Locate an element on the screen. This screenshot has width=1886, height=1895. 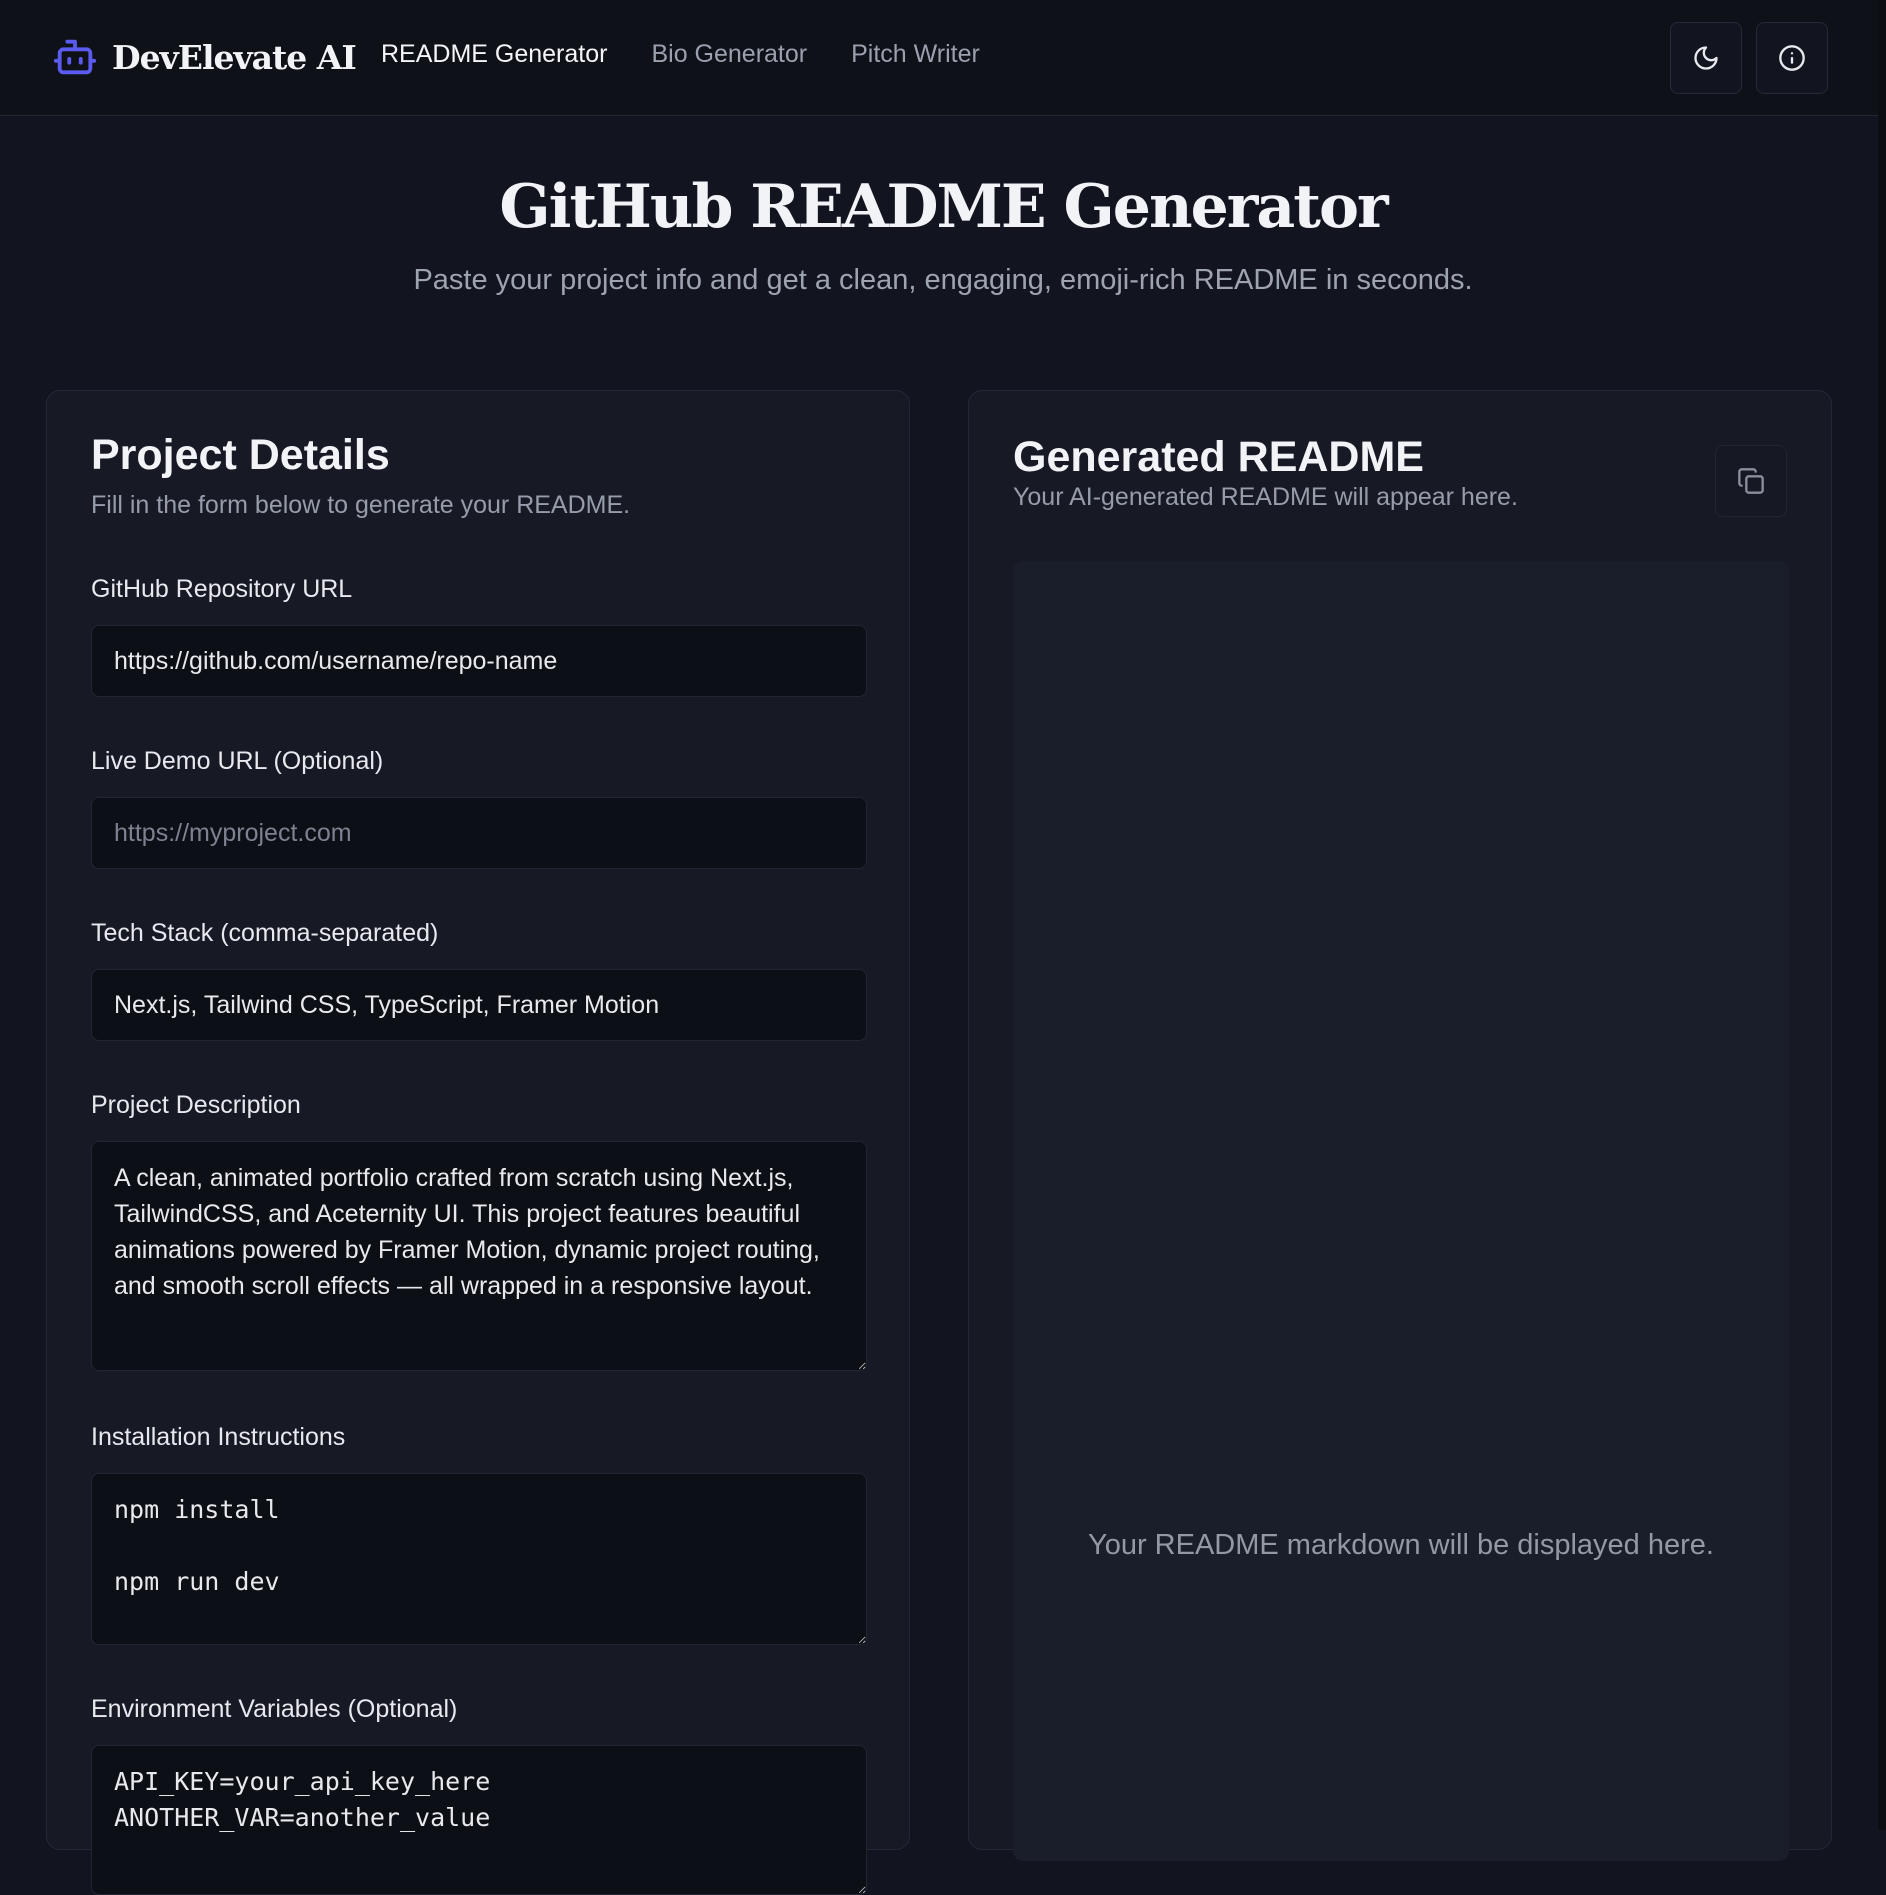
demo-url-input is located at coordinates (479, 833).